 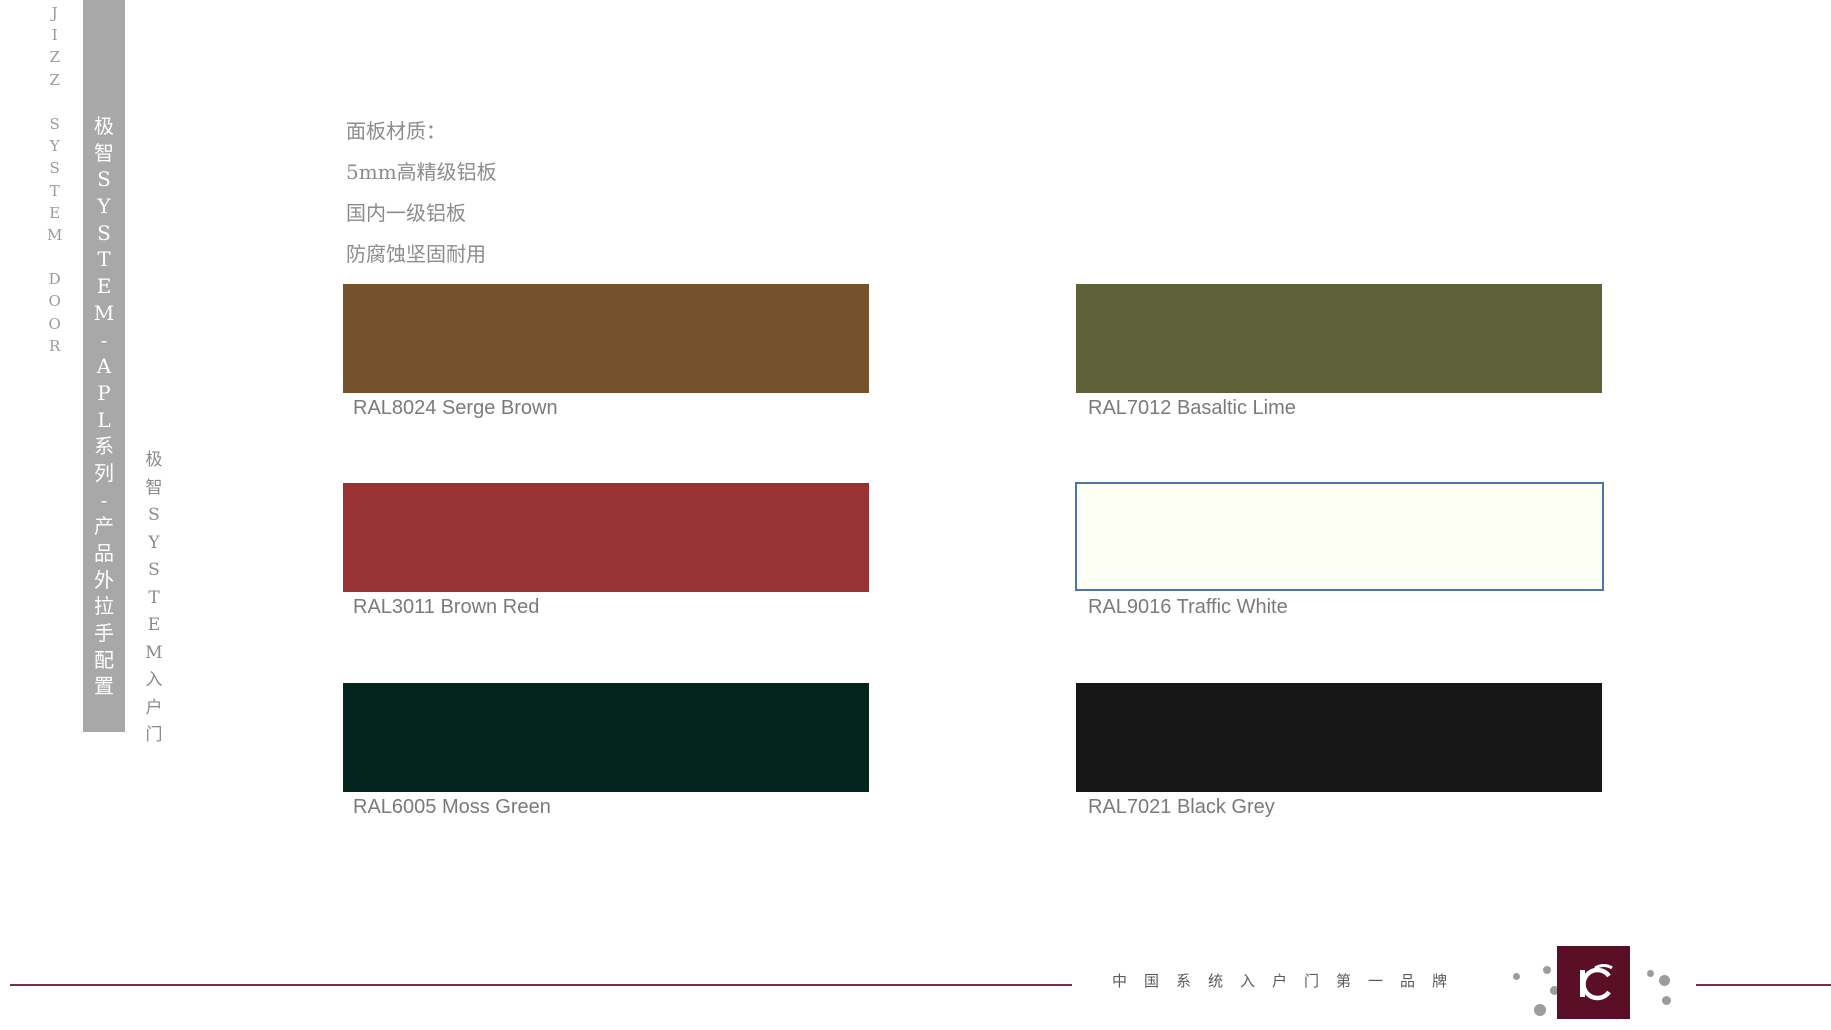 What do you see at coordinates (406, 213) in the screenshot?
I see `material-line: 国内一级铝板` at bounding box center [406, 213].